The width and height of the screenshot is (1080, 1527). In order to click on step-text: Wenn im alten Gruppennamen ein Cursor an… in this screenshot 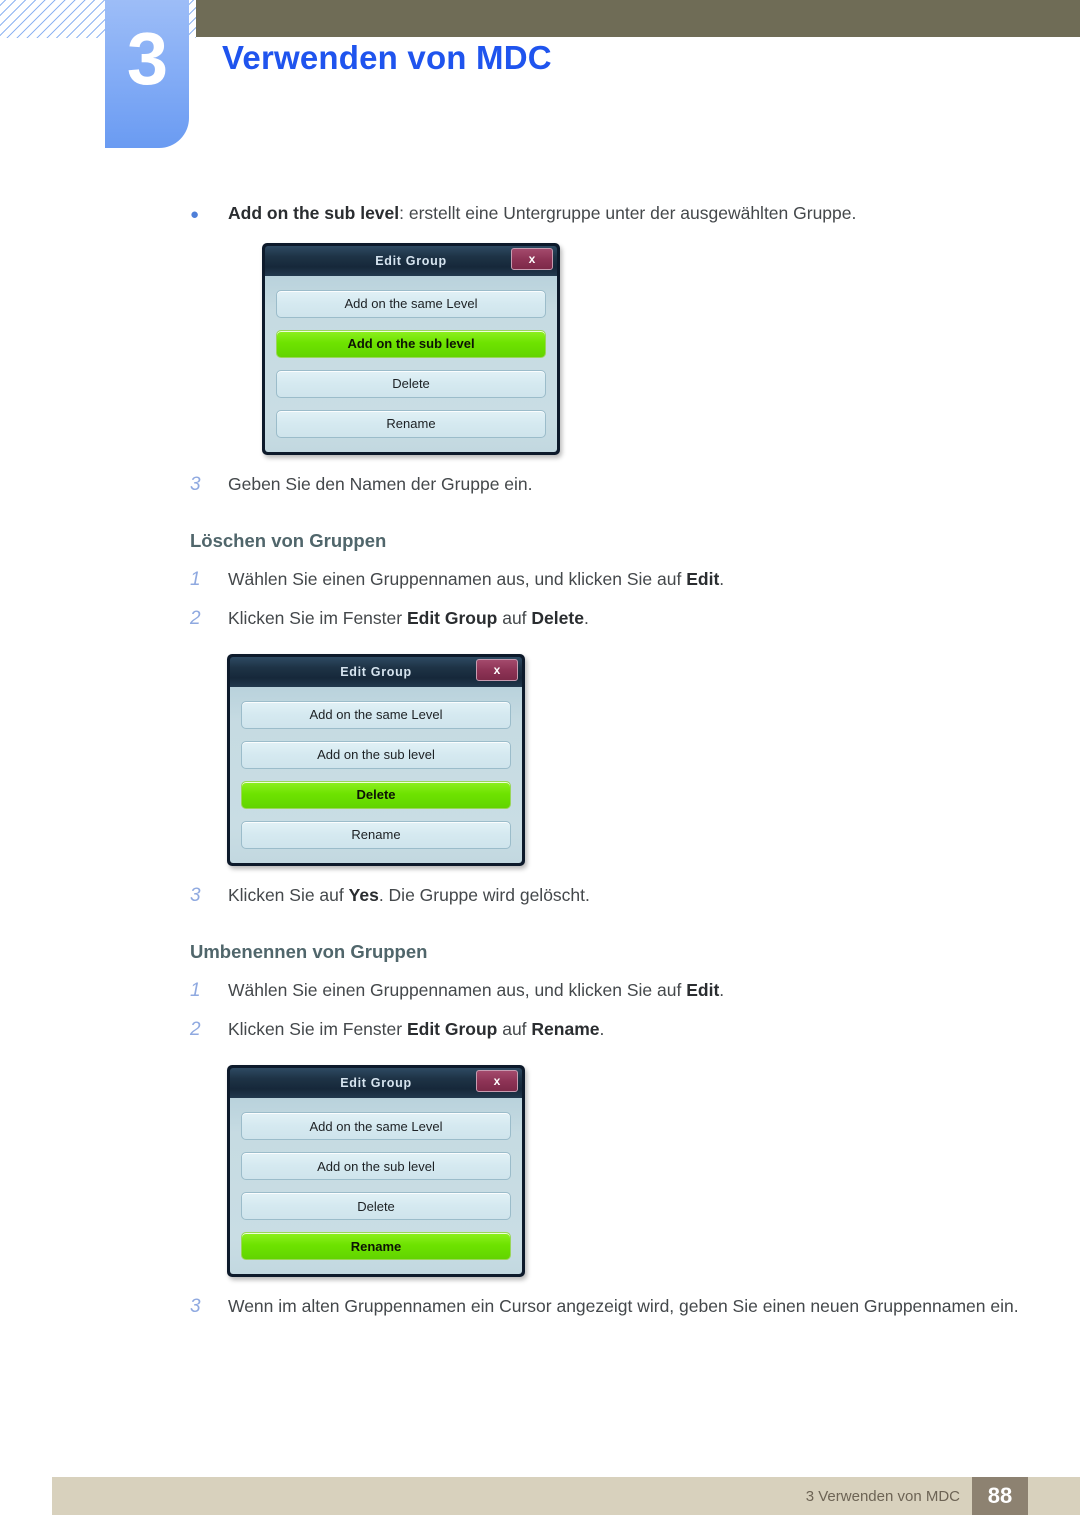, I will do `click(623, 1306)`.